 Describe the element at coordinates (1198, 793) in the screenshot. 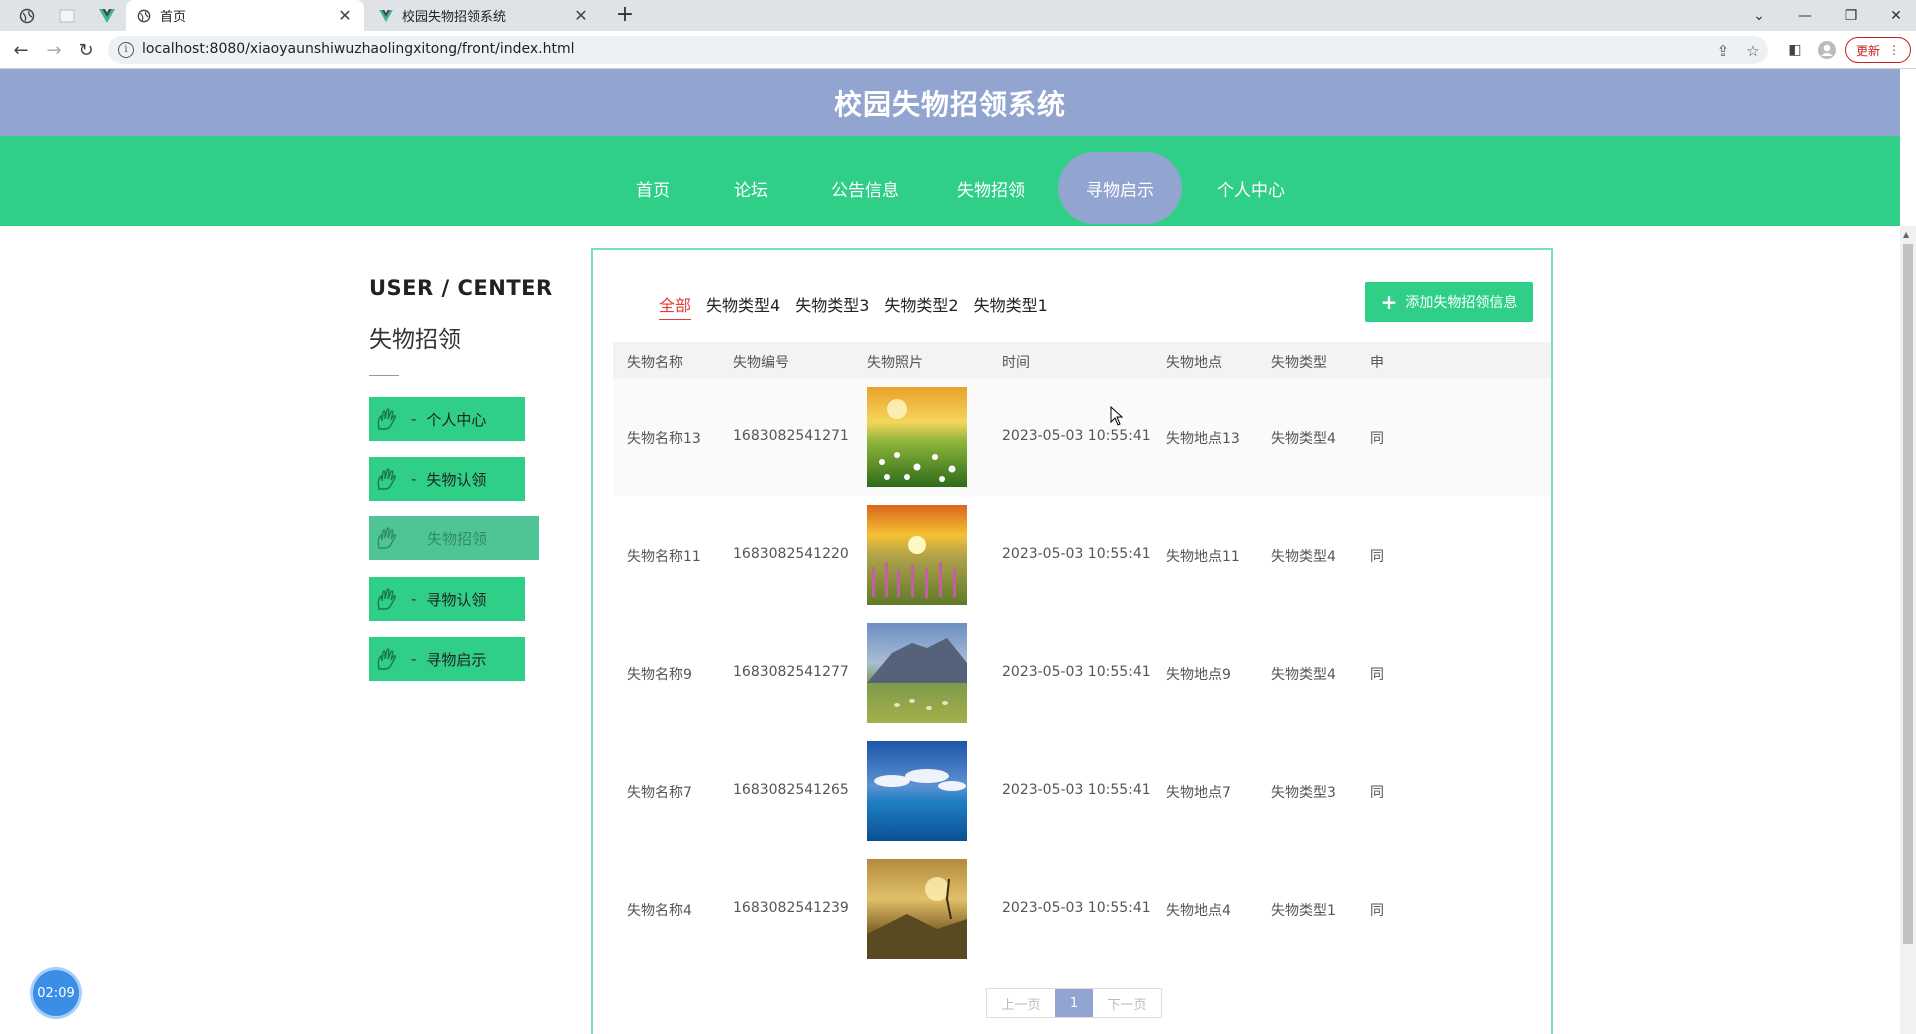

I see `item-place: 失物地点7` at that location.